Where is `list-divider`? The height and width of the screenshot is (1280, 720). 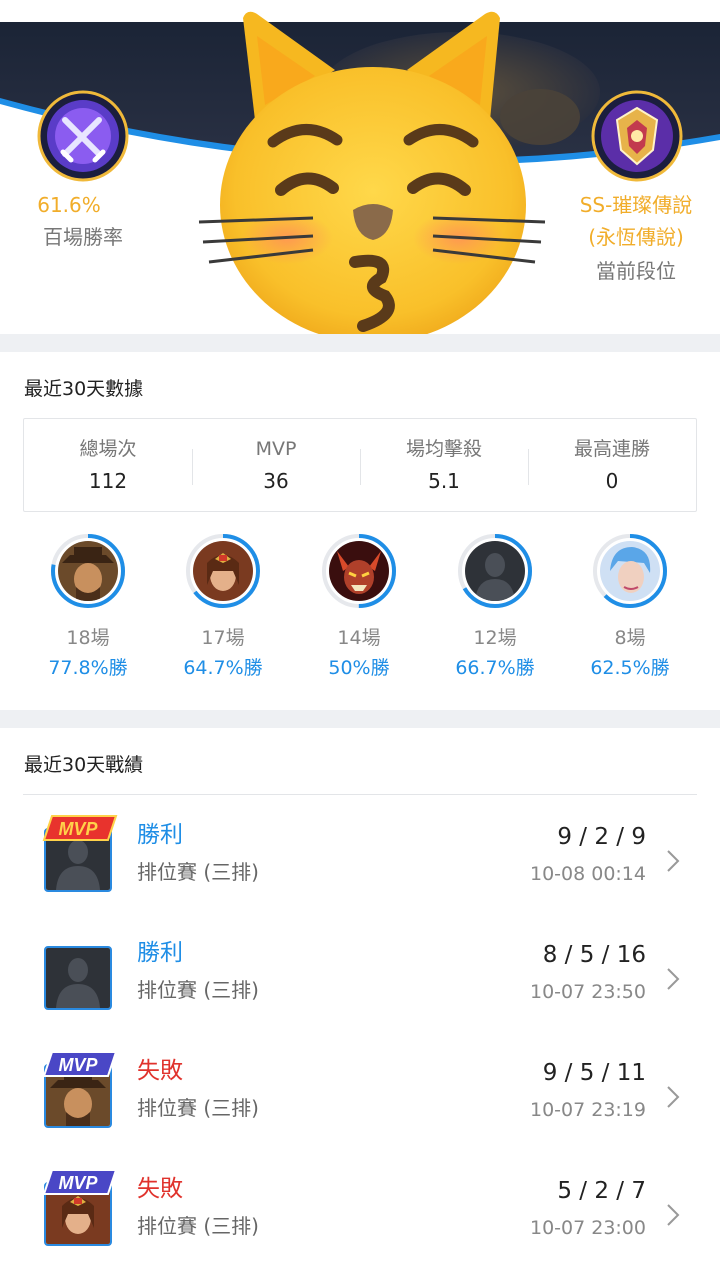
list-divider is located at coordinates (360, 794).